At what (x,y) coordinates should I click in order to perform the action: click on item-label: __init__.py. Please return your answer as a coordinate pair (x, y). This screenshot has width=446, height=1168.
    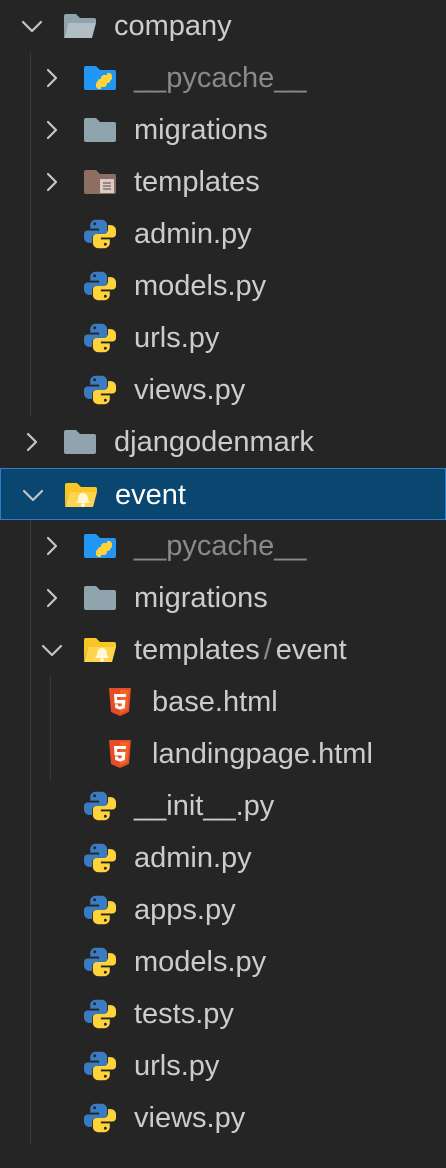
    Looking at the image, I should click on (204, 806).